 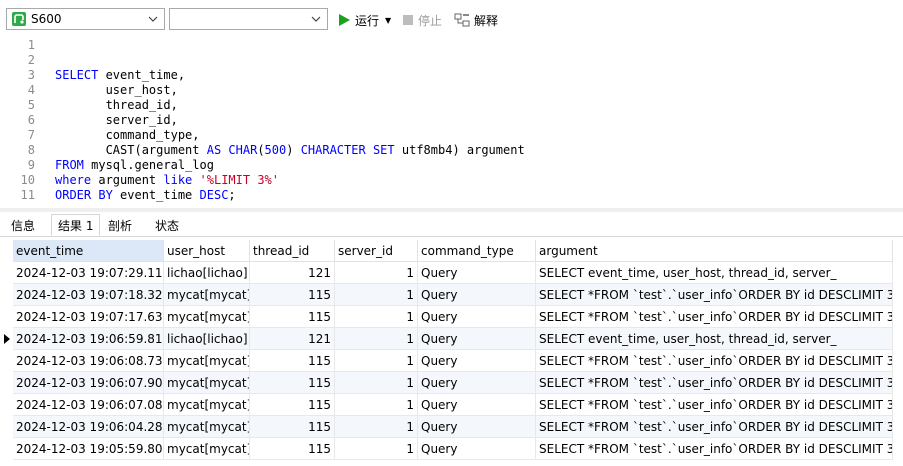 I want to click on cell-event-time: 2024-12-03 19:06:04.2848, so click(x=88, y=427).